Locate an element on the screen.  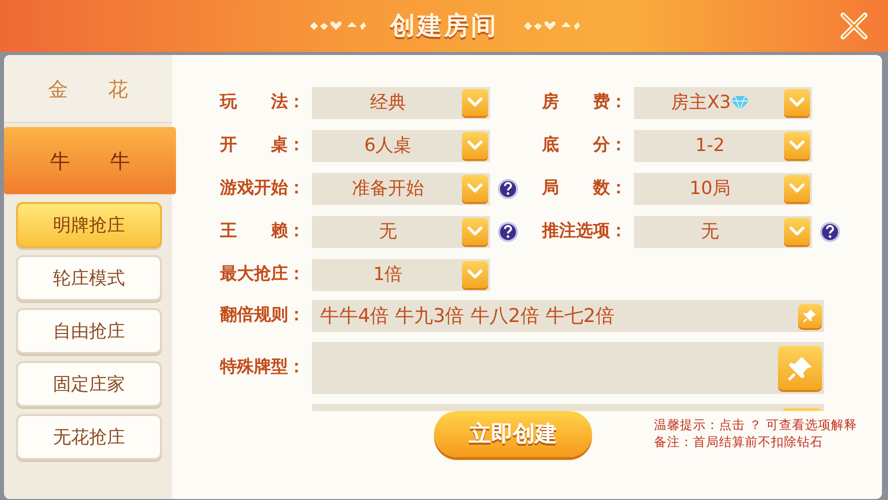
dropdown-field: 准备开始 is located at coordinates (401, 188).